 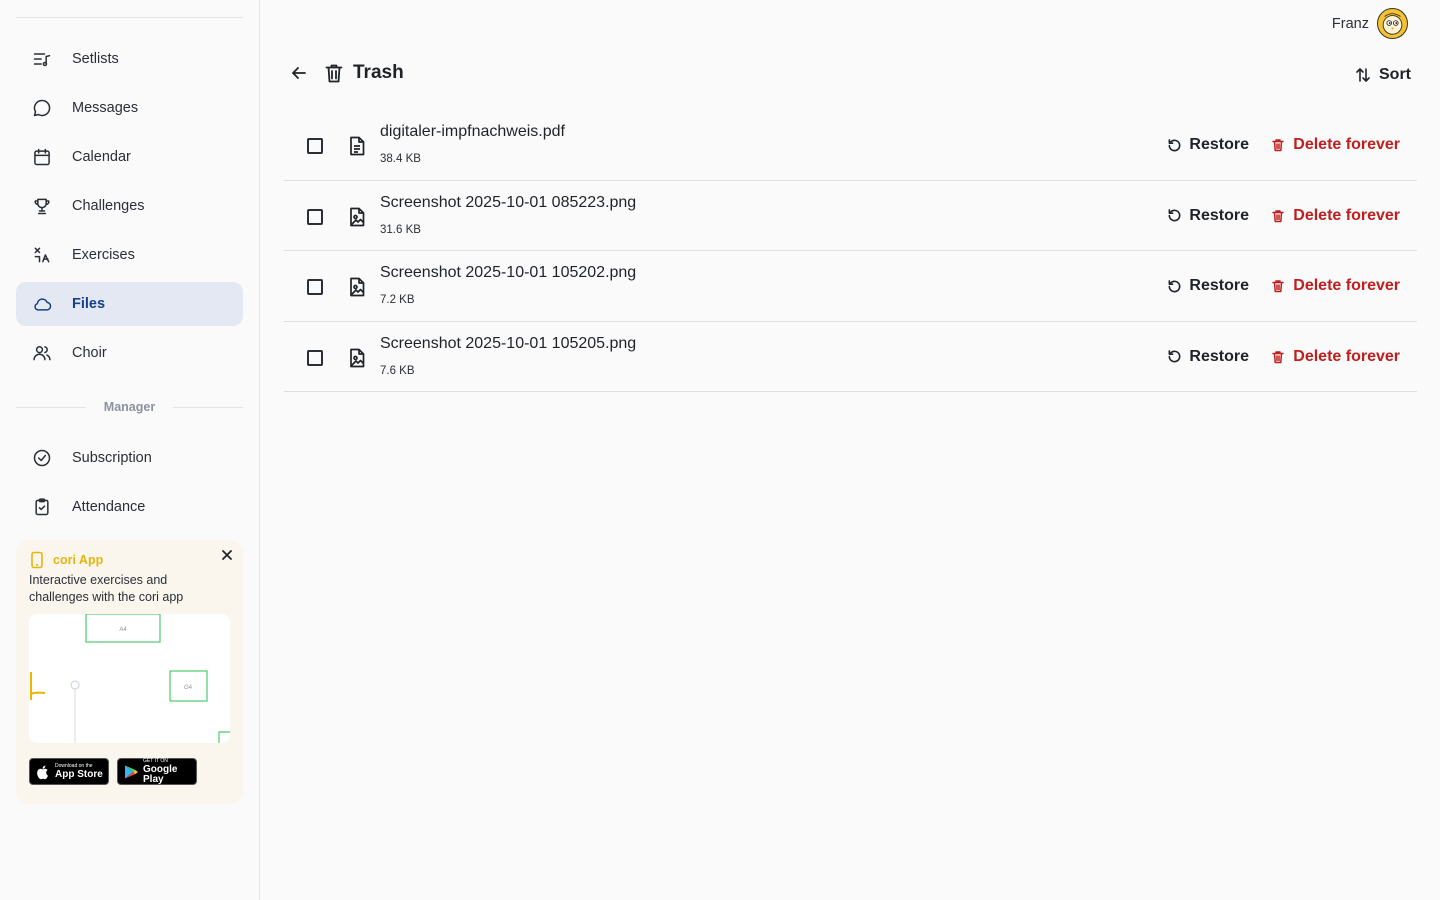 I want to click on trophy-icon, so click(x=42, y=206).